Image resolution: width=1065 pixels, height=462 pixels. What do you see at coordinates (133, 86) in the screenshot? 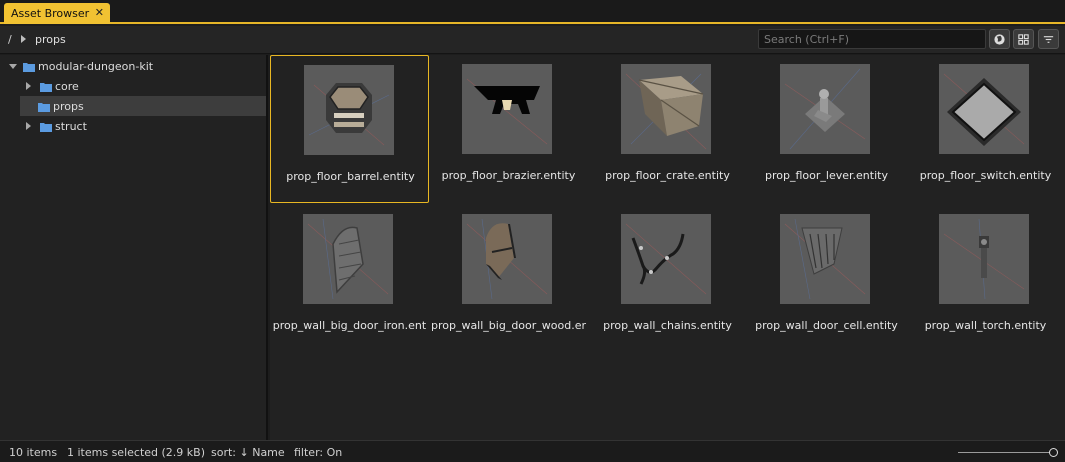
I see `tree-item-core: core` at bounding box center [133, 86].